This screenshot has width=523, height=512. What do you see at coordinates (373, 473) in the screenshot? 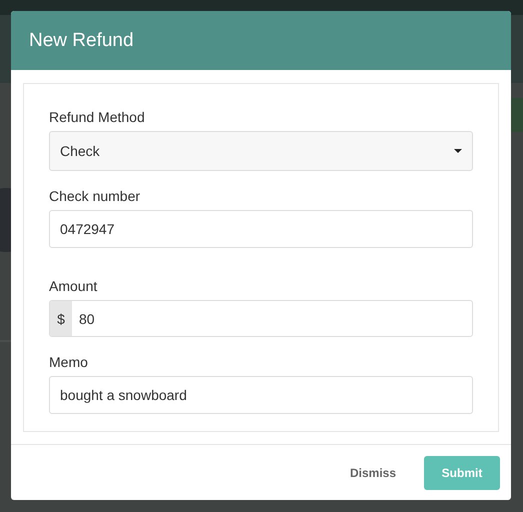
I see `dismiss-button: Dismiss` at bounding box center [373, 473].